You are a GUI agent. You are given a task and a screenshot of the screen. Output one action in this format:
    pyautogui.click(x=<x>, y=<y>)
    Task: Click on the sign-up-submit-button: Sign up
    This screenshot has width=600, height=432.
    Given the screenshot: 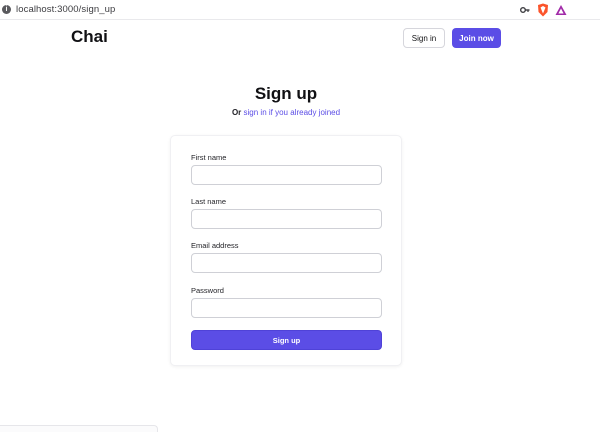 What is the action you would take?
    pyautogui.click(x=286, y=340)
    